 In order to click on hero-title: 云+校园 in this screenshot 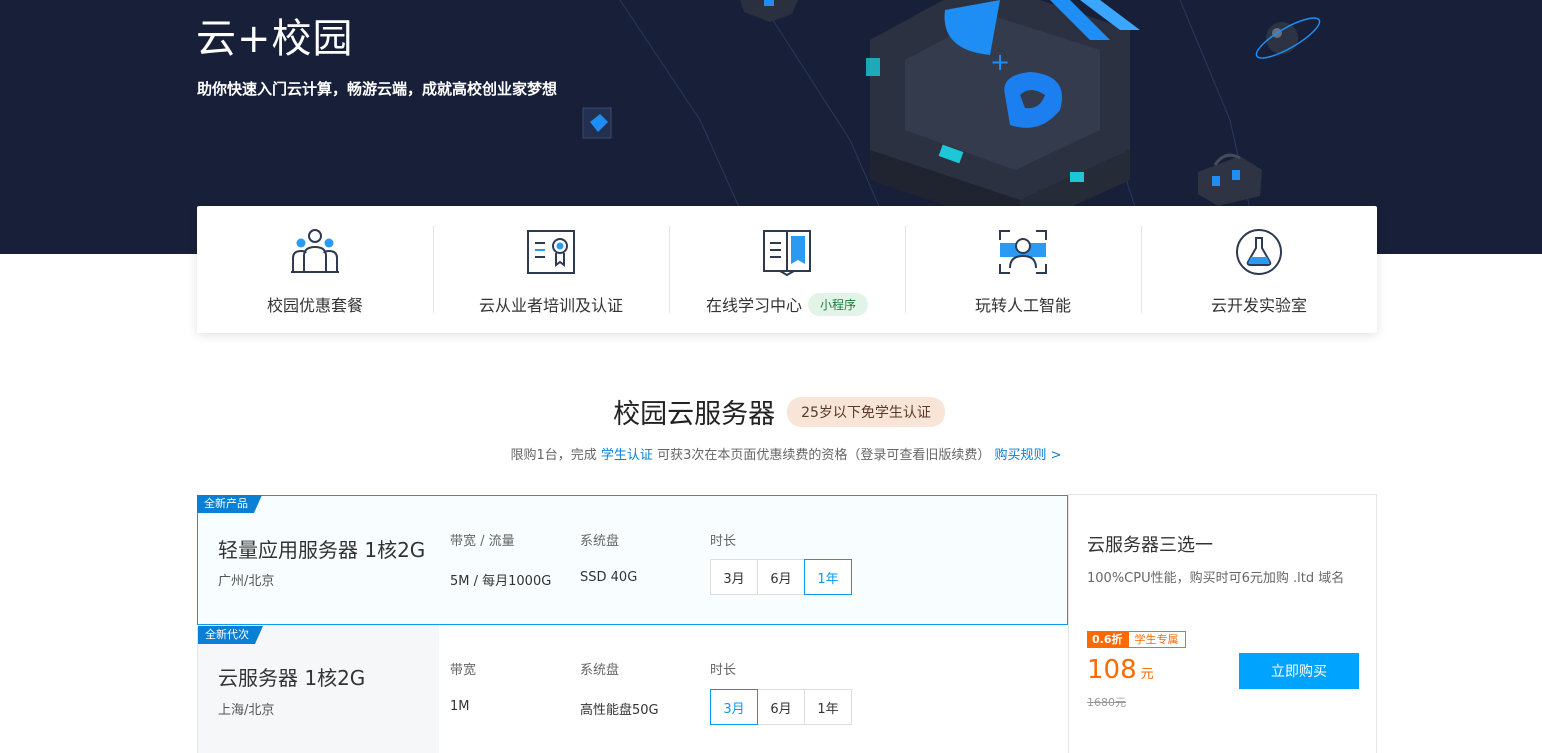, I will do `click(275, 39)`.